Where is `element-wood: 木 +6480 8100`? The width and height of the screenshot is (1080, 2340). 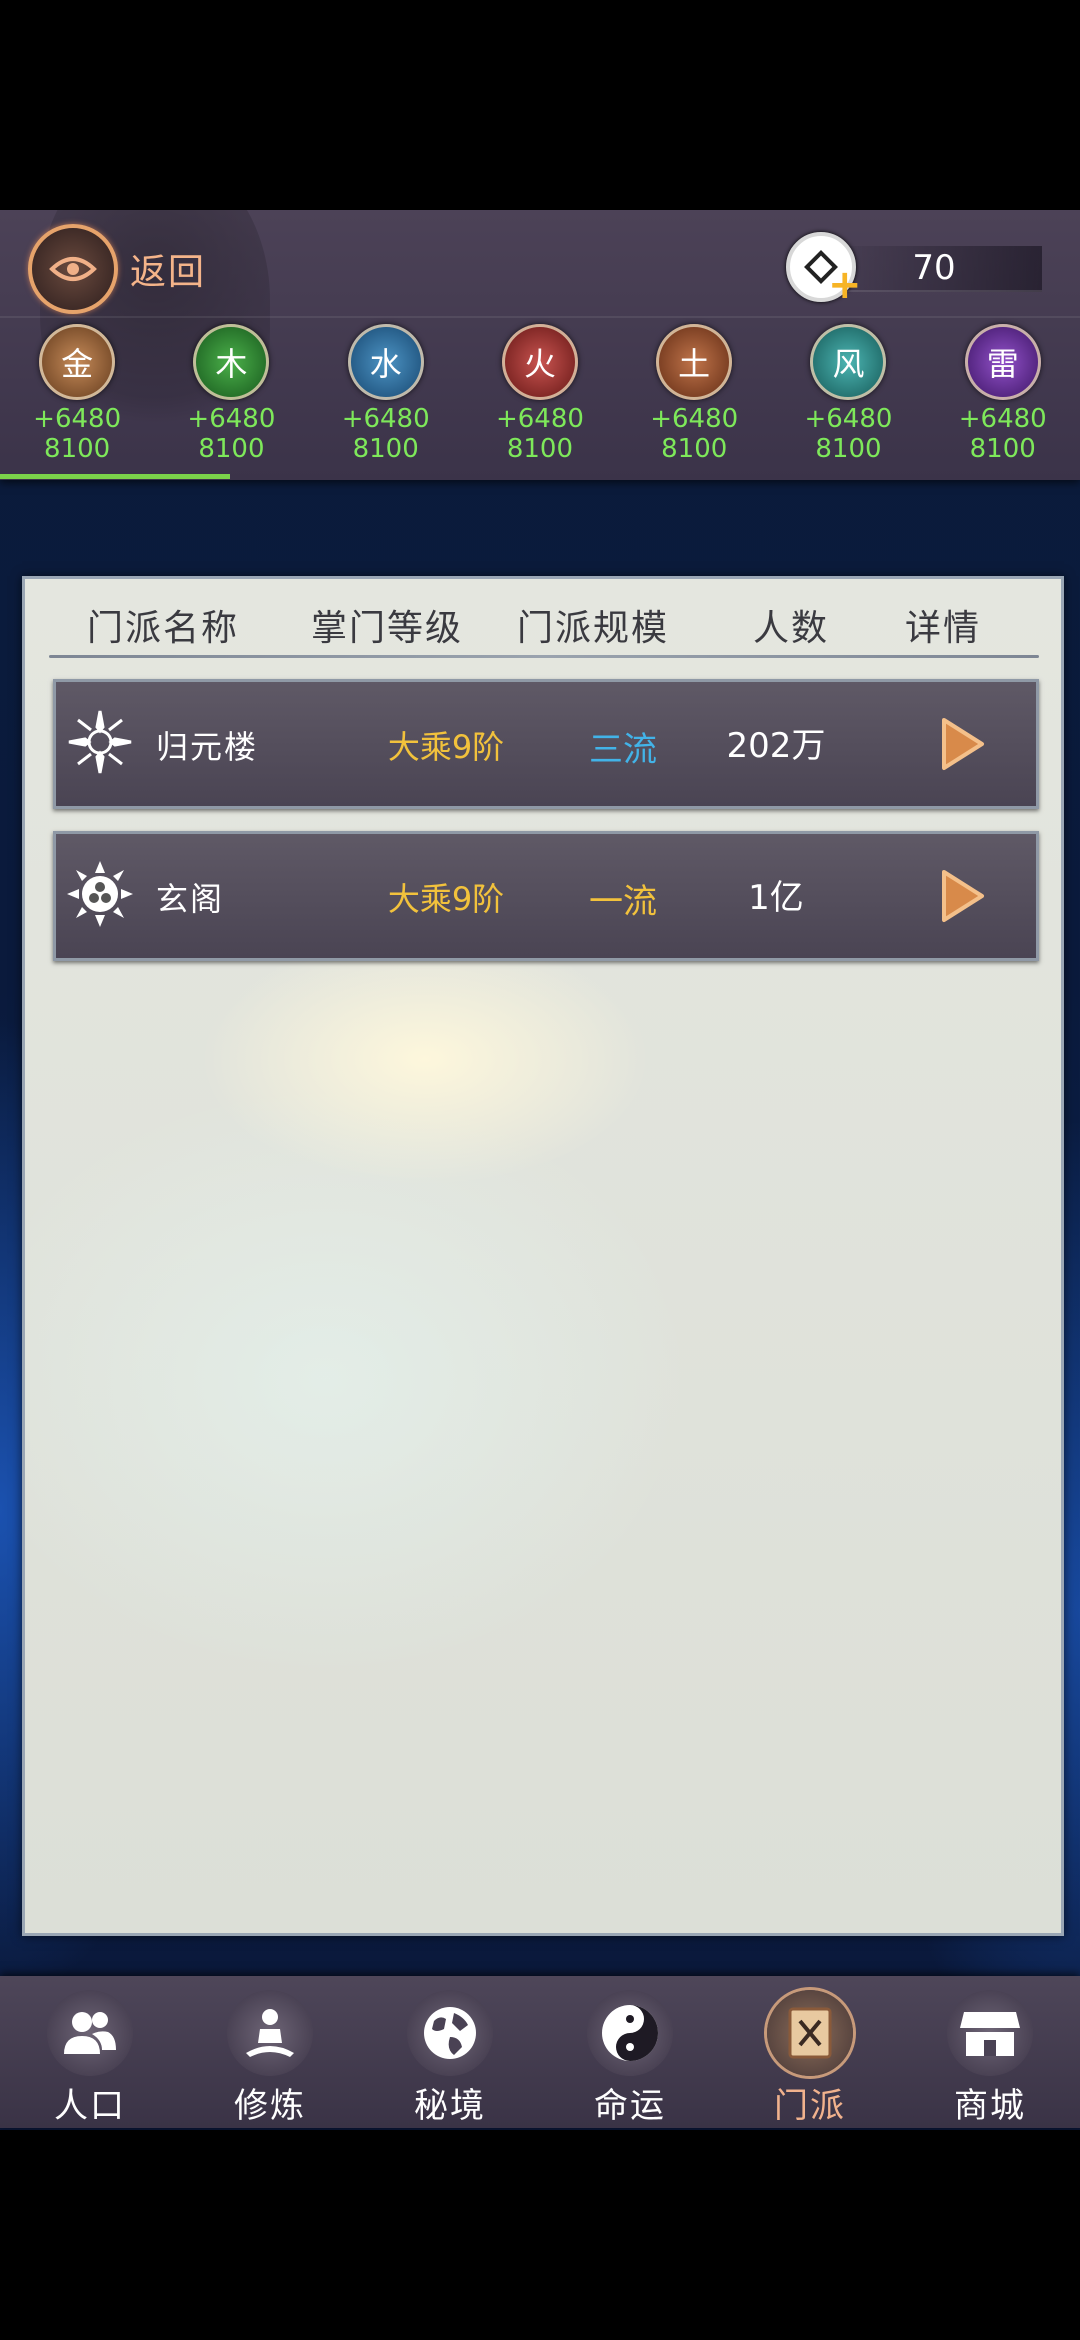 element-wood: 木 +6480 8100 is located at coordinates (231, 395).